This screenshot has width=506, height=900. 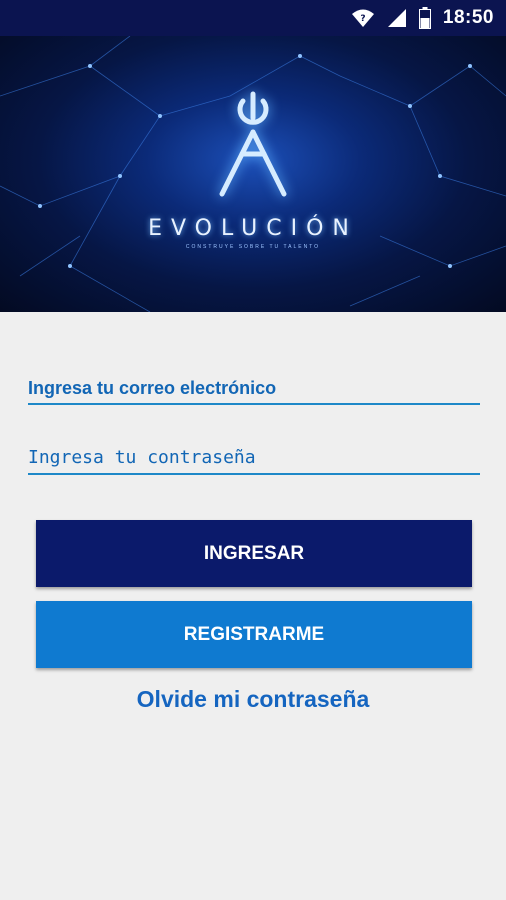 I want to click on password-placeholder: Ingresa tu contraseña, so click(x=142, y=457).